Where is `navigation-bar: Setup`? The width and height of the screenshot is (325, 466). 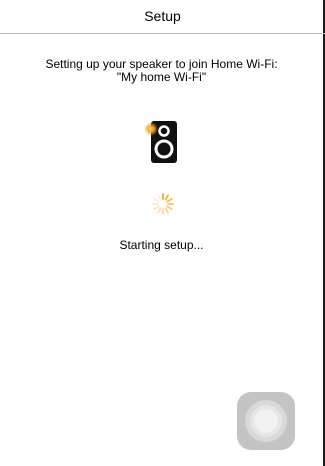
navigation-bar: Setup is located at coordinates (162, 17).